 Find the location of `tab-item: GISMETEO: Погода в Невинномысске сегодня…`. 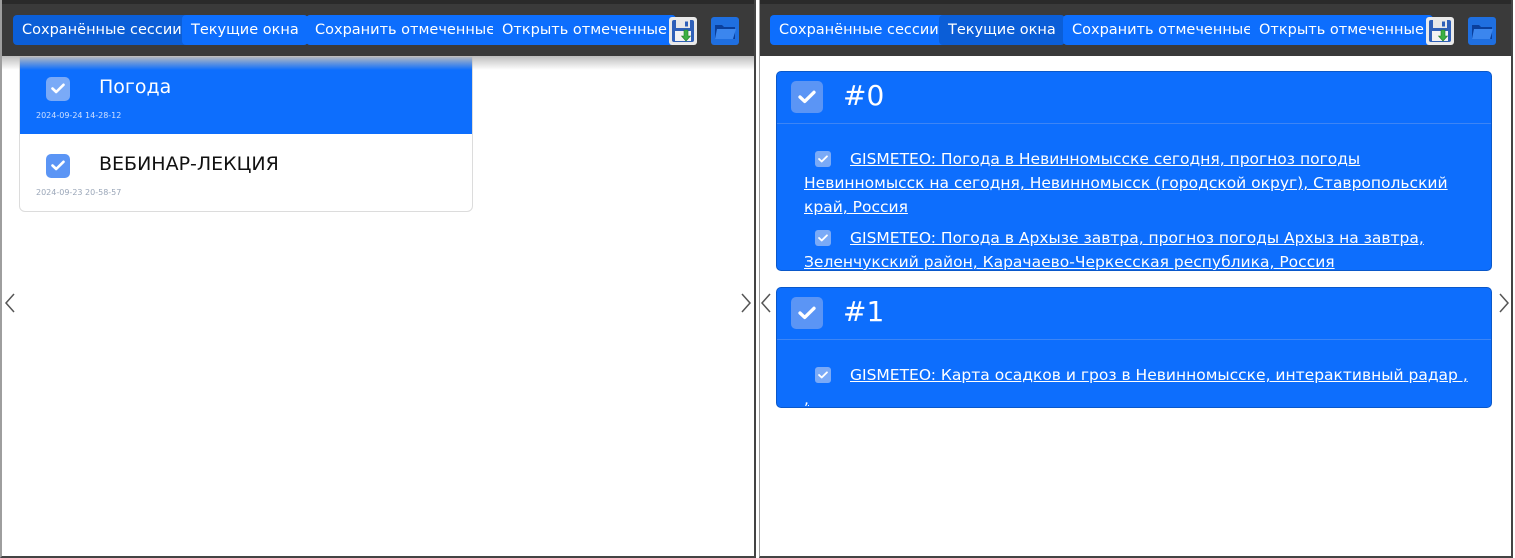

tab-item: GISMETEO: Погода в Невинномысске сегодня… is located at coordinates (1134, 183).